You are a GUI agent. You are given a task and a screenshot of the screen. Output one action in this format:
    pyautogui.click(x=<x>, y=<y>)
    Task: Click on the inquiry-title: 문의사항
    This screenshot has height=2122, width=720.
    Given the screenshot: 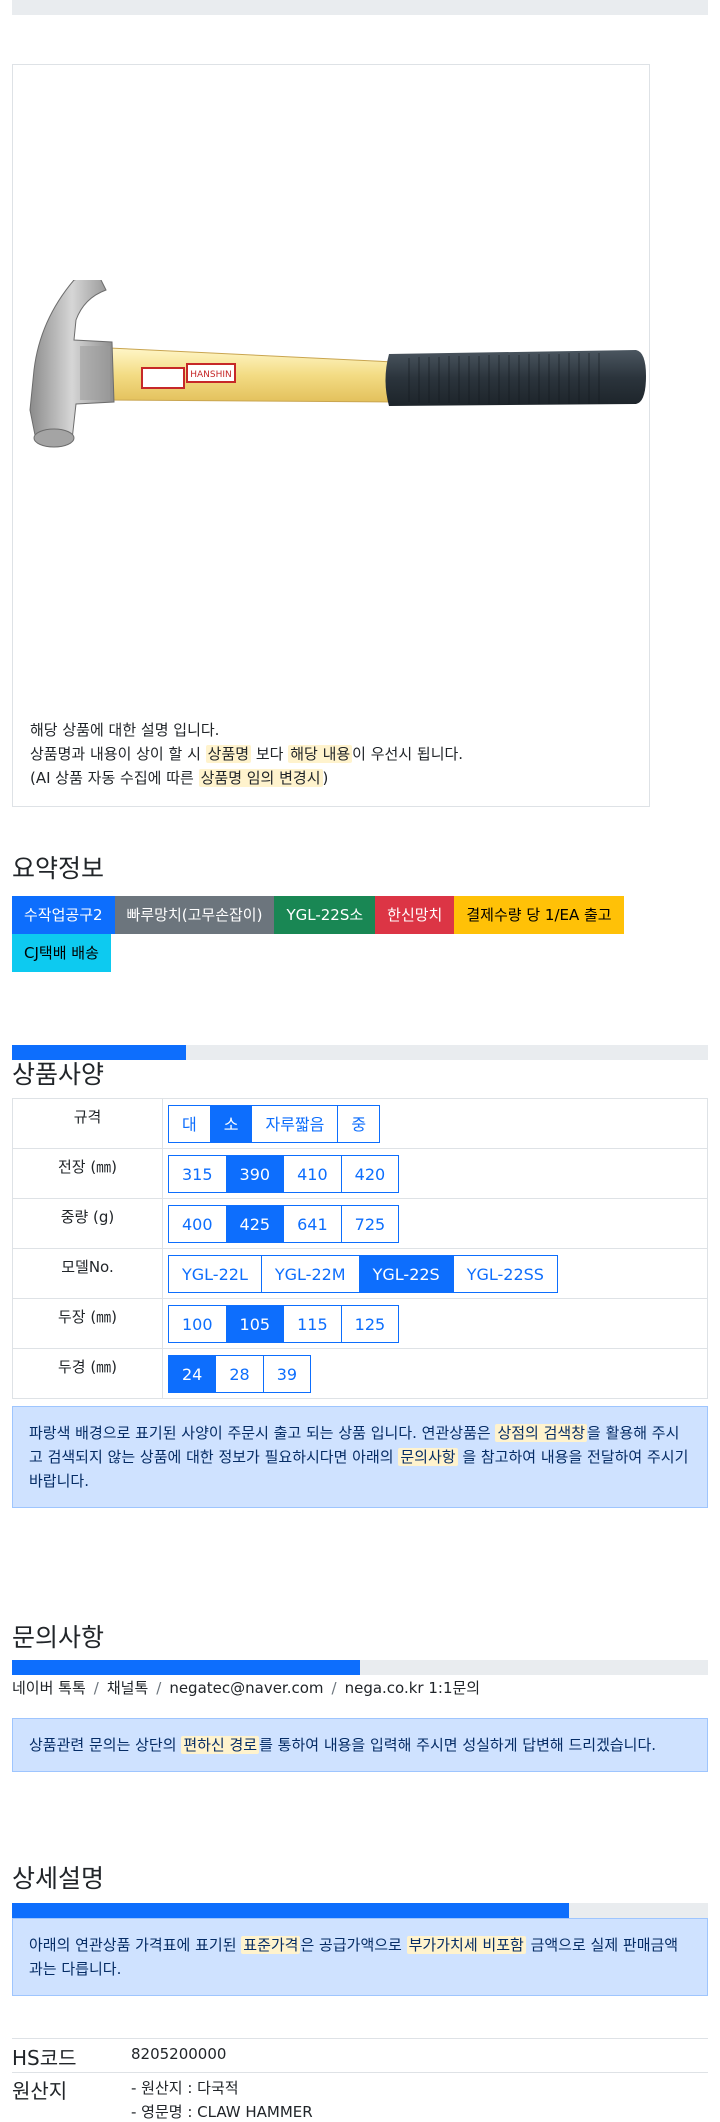 What is the action you would take?
    pyautogui.click(x=58, y=1637)
    